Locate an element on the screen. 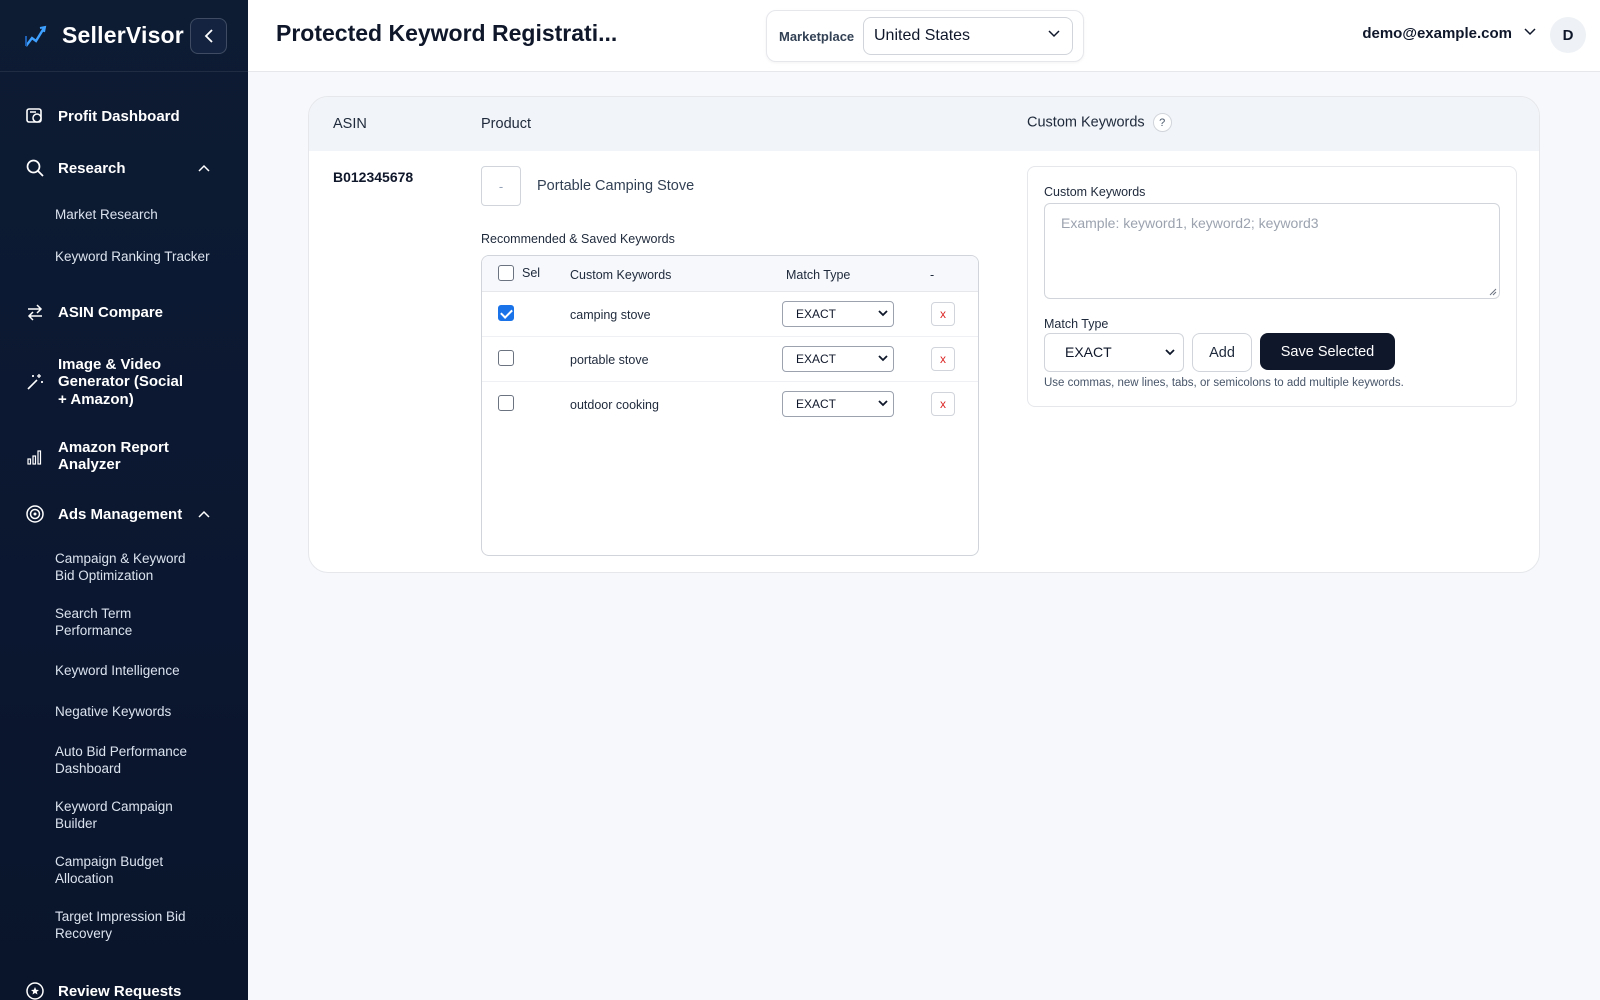 The width and height of the screenshot is (1600, 1000). help-icon: ? is located at coordinates (1162, 122).